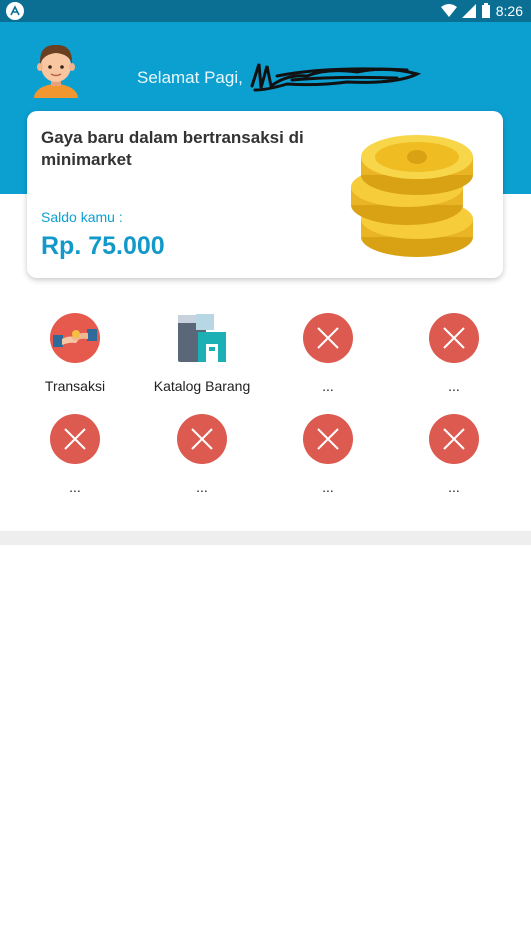 The image size is (531, 945). What do you see at coordinates (265, 538) in the screenshot?
I see `section-divider` at bounding box center [265, 538].